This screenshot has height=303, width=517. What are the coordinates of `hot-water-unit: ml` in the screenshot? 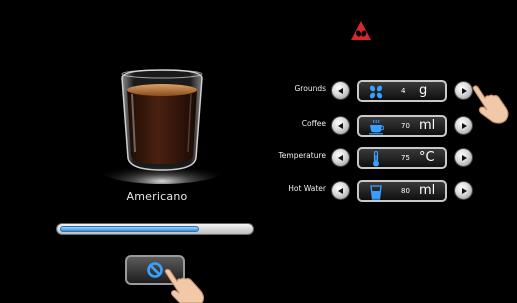 It's located at (427, 190).